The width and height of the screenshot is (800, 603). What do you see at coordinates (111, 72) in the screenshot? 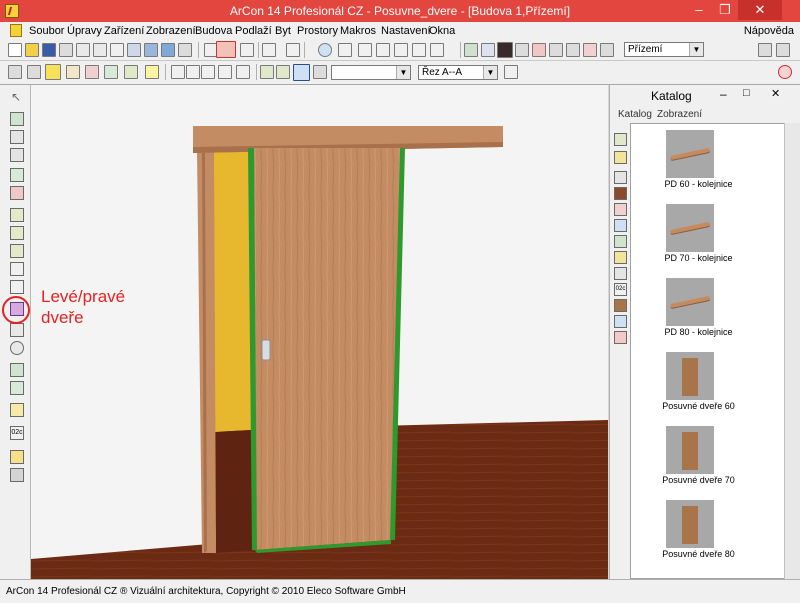
I see `plant-icon` at bounding box center [111, 72].